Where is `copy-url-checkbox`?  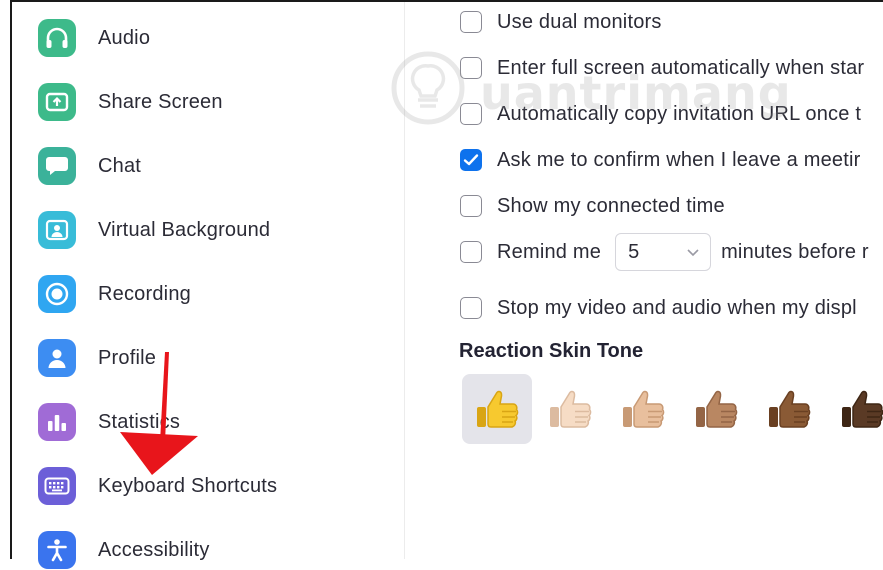 copy-url-checkbox is located at coordinates (471, 114).